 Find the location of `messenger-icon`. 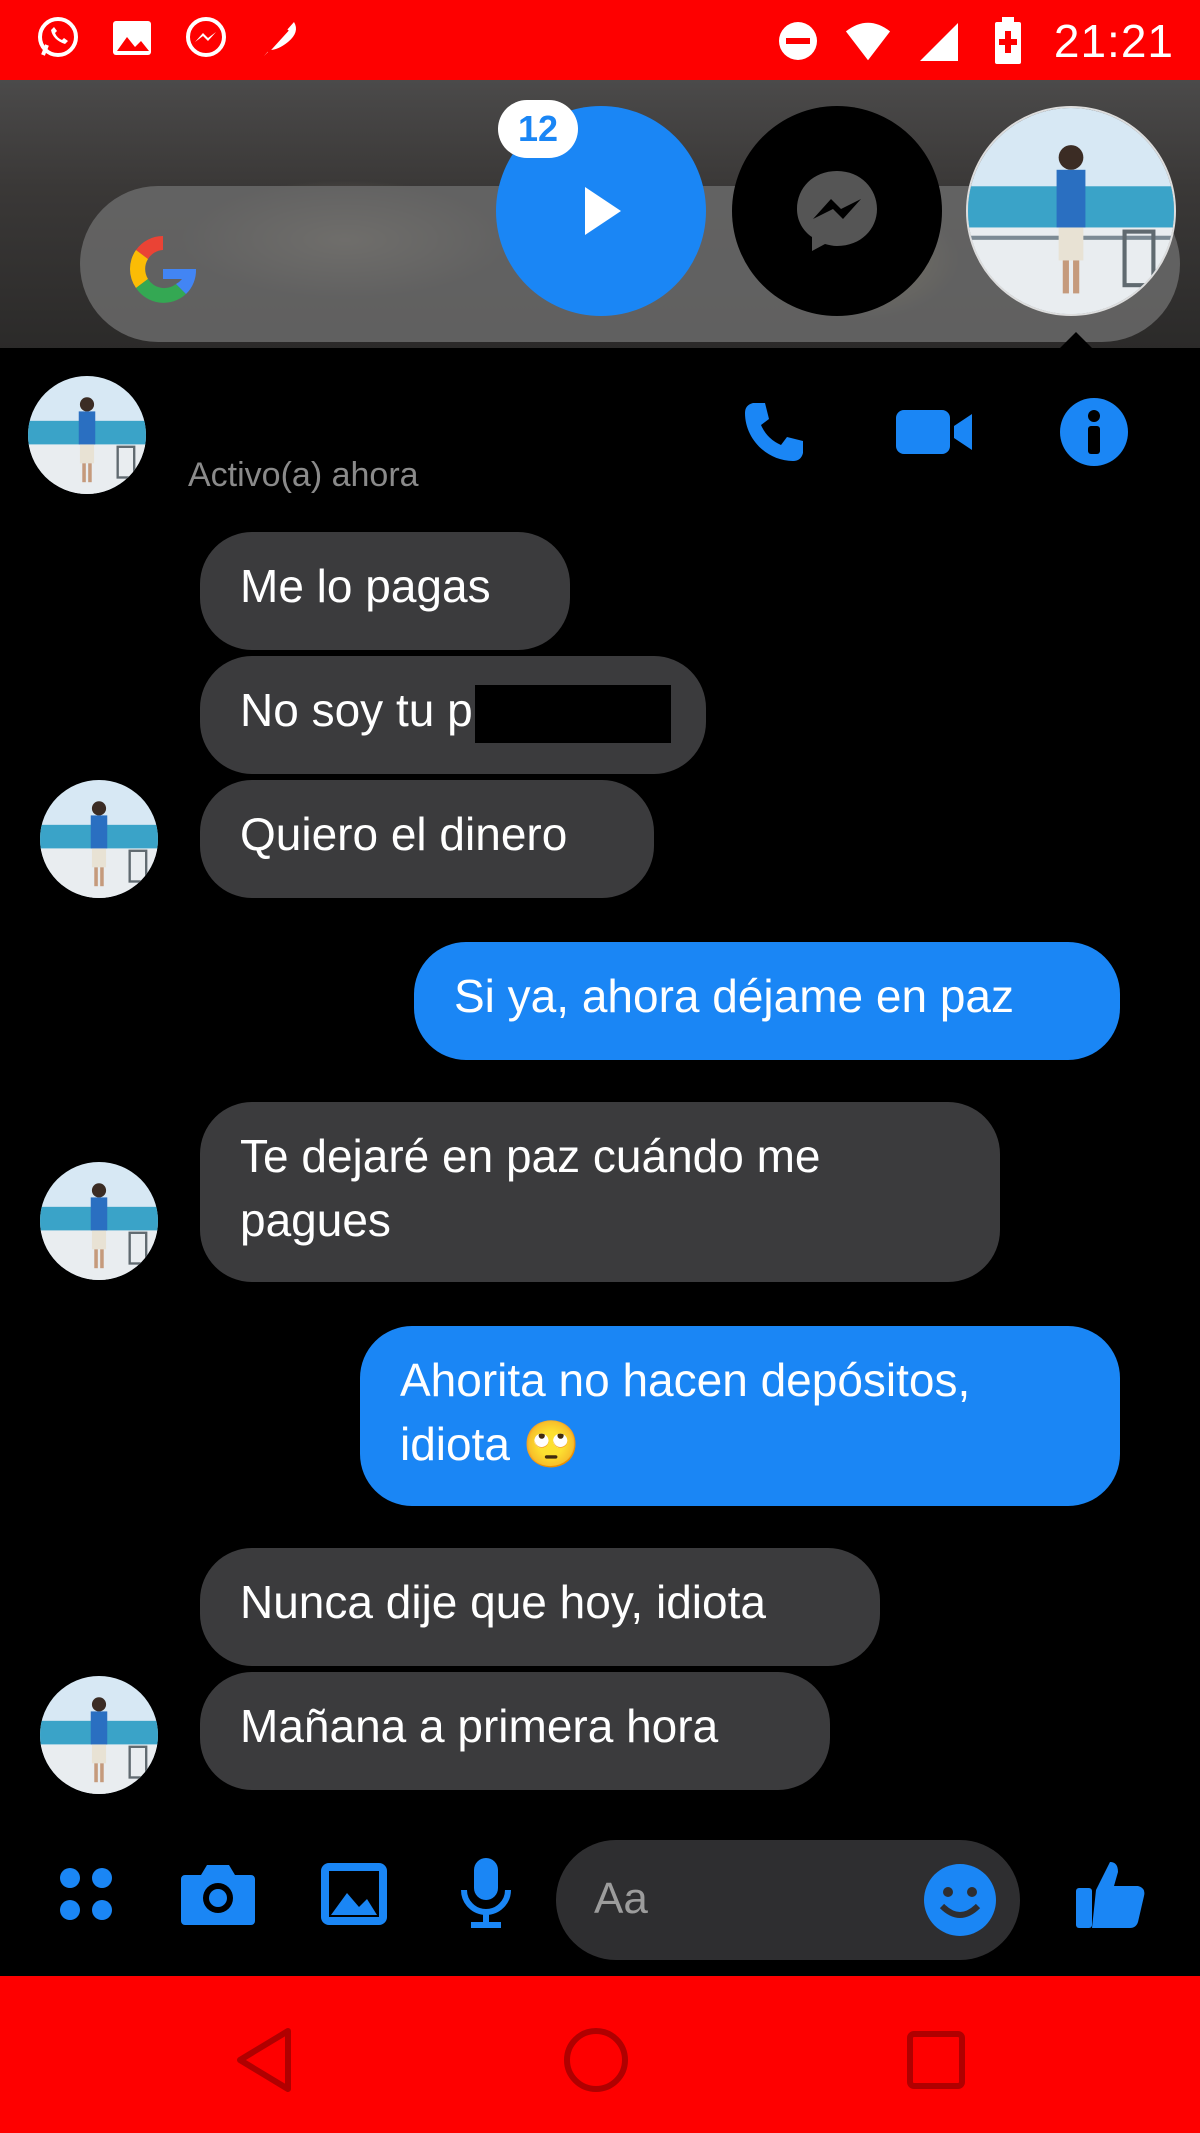

messenger-icon is located at coordinates (206, 38).